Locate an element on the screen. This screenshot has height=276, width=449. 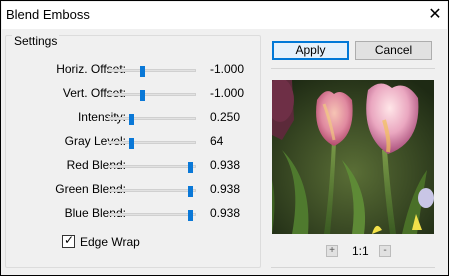
gray-level-value: 64 is located at coordinates (217, 141).